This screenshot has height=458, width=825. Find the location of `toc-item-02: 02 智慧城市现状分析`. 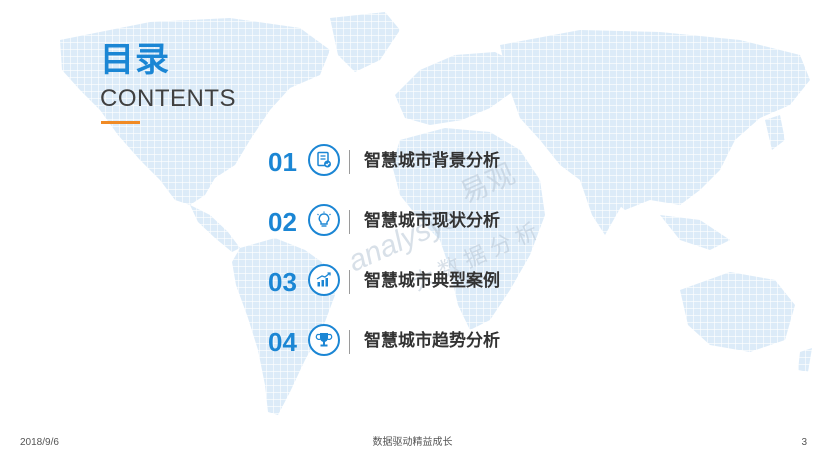

toc-item-02: 02 智慧城市现状分析 is located at coordinates (478, 222).